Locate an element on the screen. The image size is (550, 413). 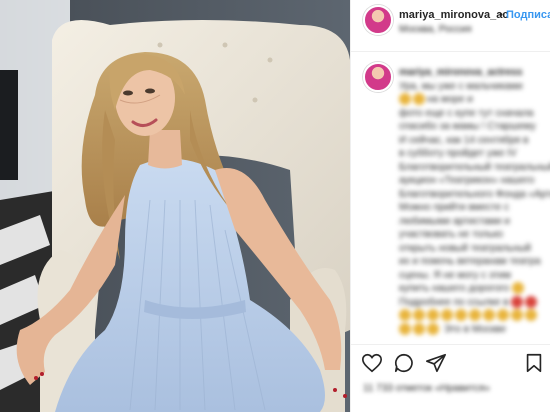
caption-line: Можно прийти вместе с is located at coordinates (454, 207).